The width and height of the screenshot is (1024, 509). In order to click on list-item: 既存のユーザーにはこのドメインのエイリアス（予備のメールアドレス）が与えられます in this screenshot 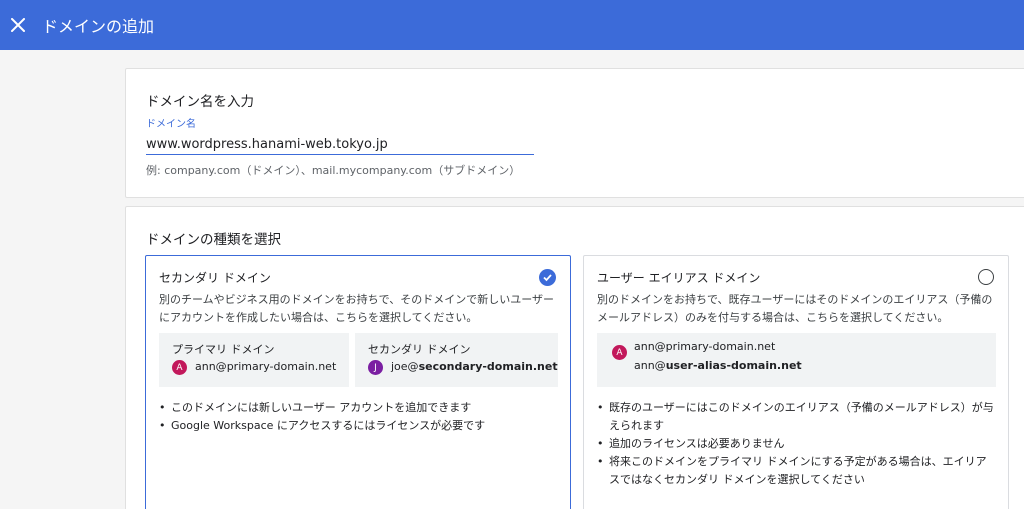, I will do `click(797, 417)`.